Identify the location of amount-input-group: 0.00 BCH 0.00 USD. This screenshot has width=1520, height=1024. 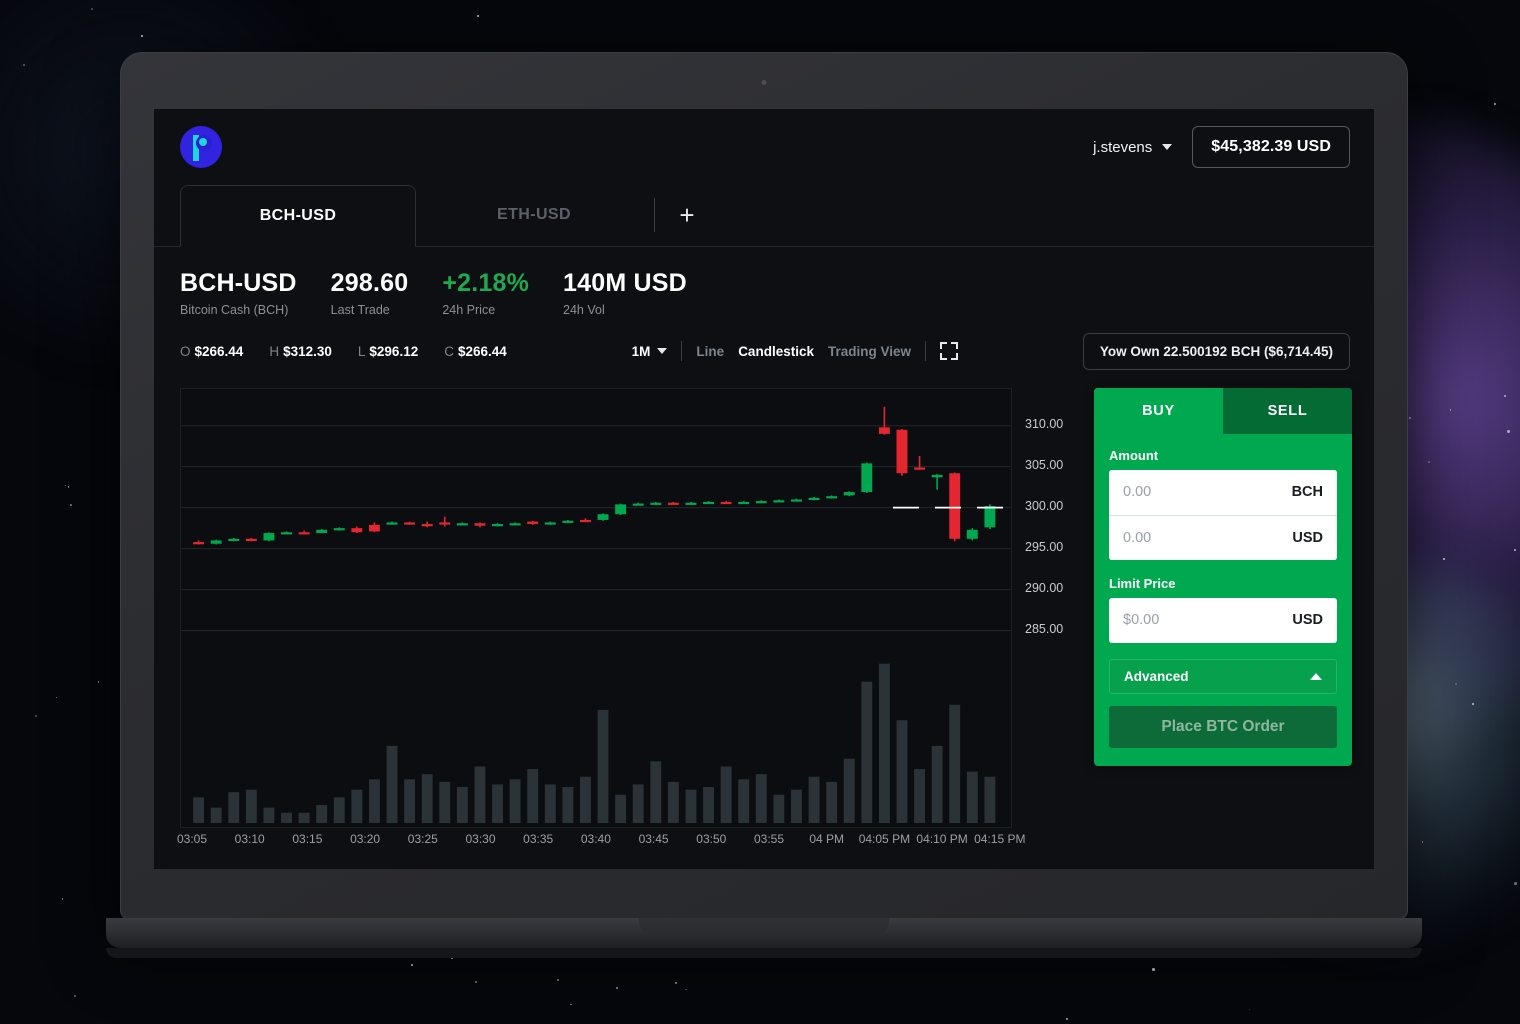
(1223, 514).